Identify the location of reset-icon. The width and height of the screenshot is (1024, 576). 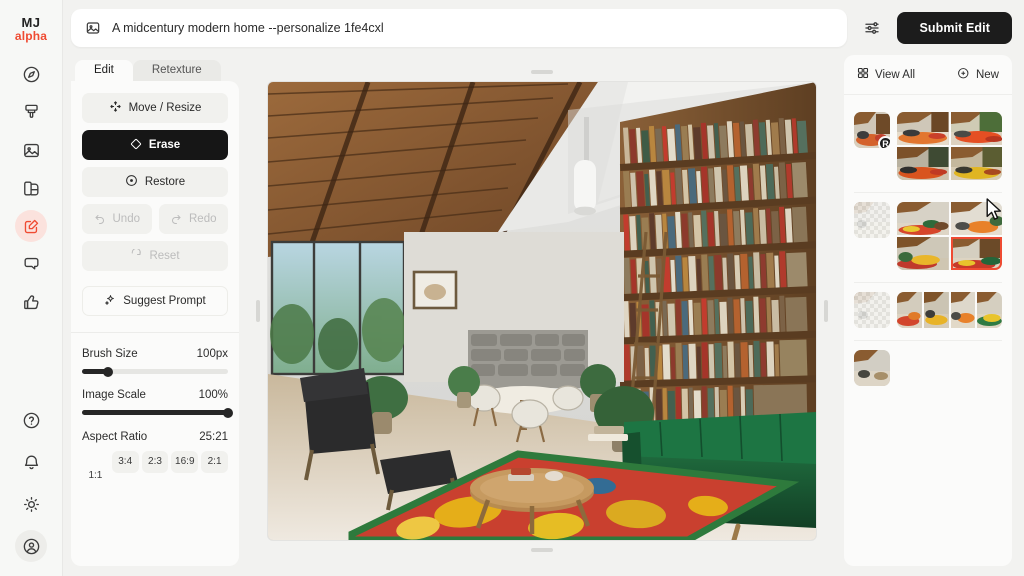
(136, 255).